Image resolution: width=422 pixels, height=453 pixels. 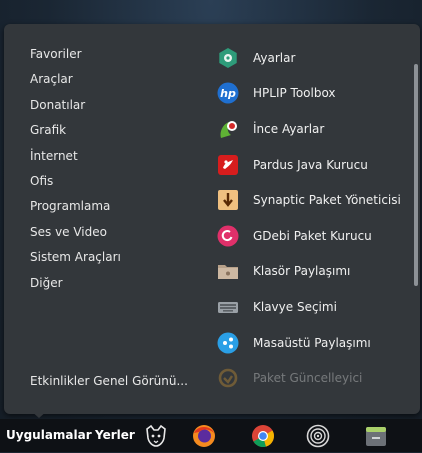 I want to click on category-sistem-araclari: Sistem Araçları, so click(x=120, y=257).